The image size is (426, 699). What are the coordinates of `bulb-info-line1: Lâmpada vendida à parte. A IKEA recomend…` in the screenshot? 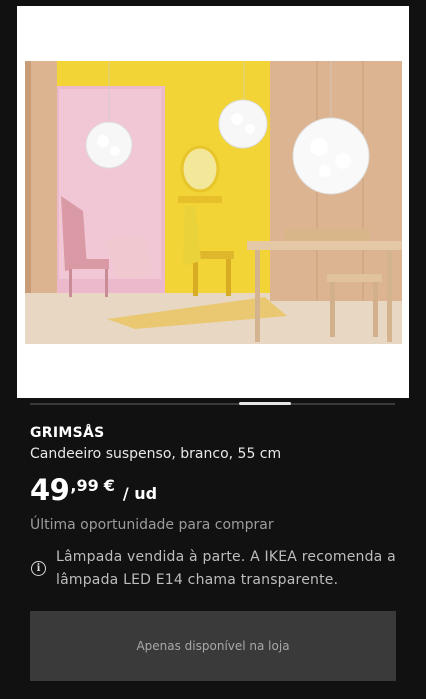 It's located at (226, 557).